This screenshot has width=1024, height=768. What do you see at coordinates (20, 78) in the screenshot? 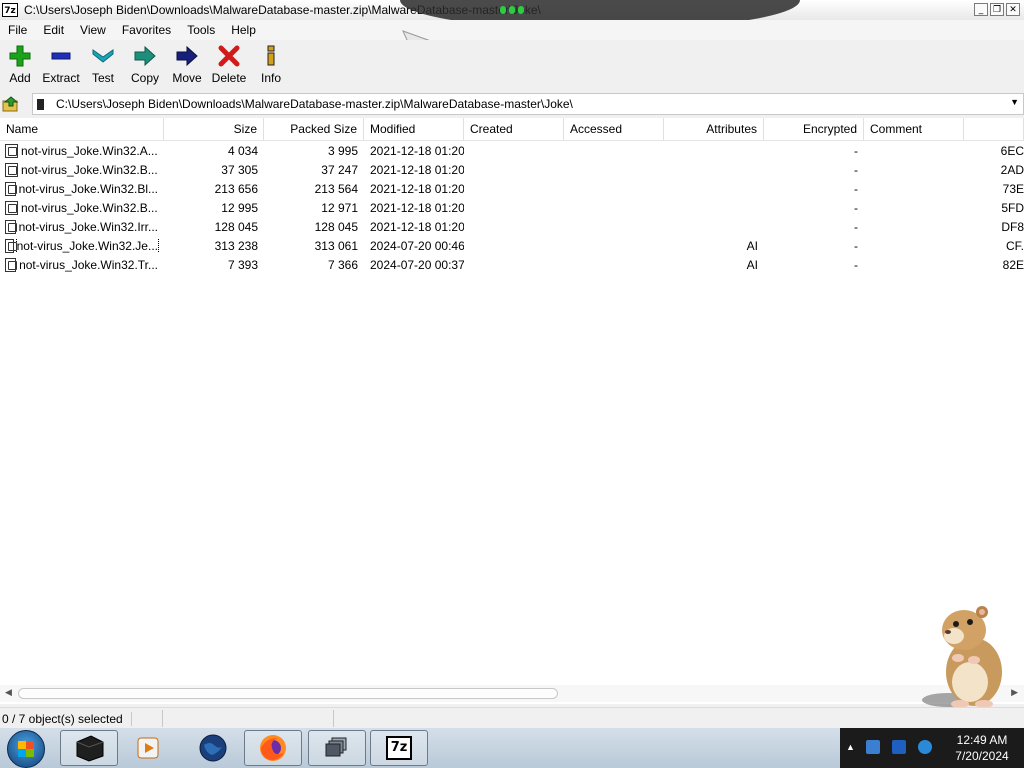
I see `add-label: Add` at bounding box center [20, 78].